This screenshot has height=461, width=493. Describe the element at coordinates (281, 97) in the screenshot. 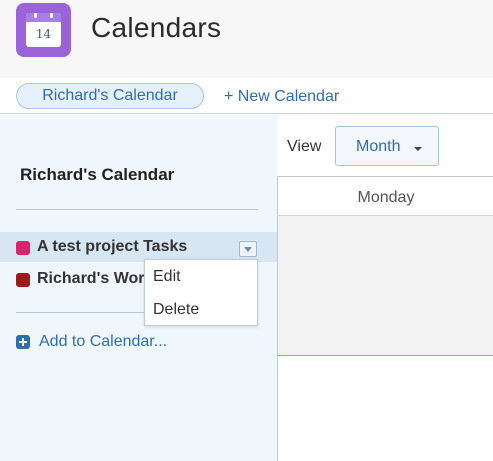

I see `new-calendar-link: + New Calendar` at that location.